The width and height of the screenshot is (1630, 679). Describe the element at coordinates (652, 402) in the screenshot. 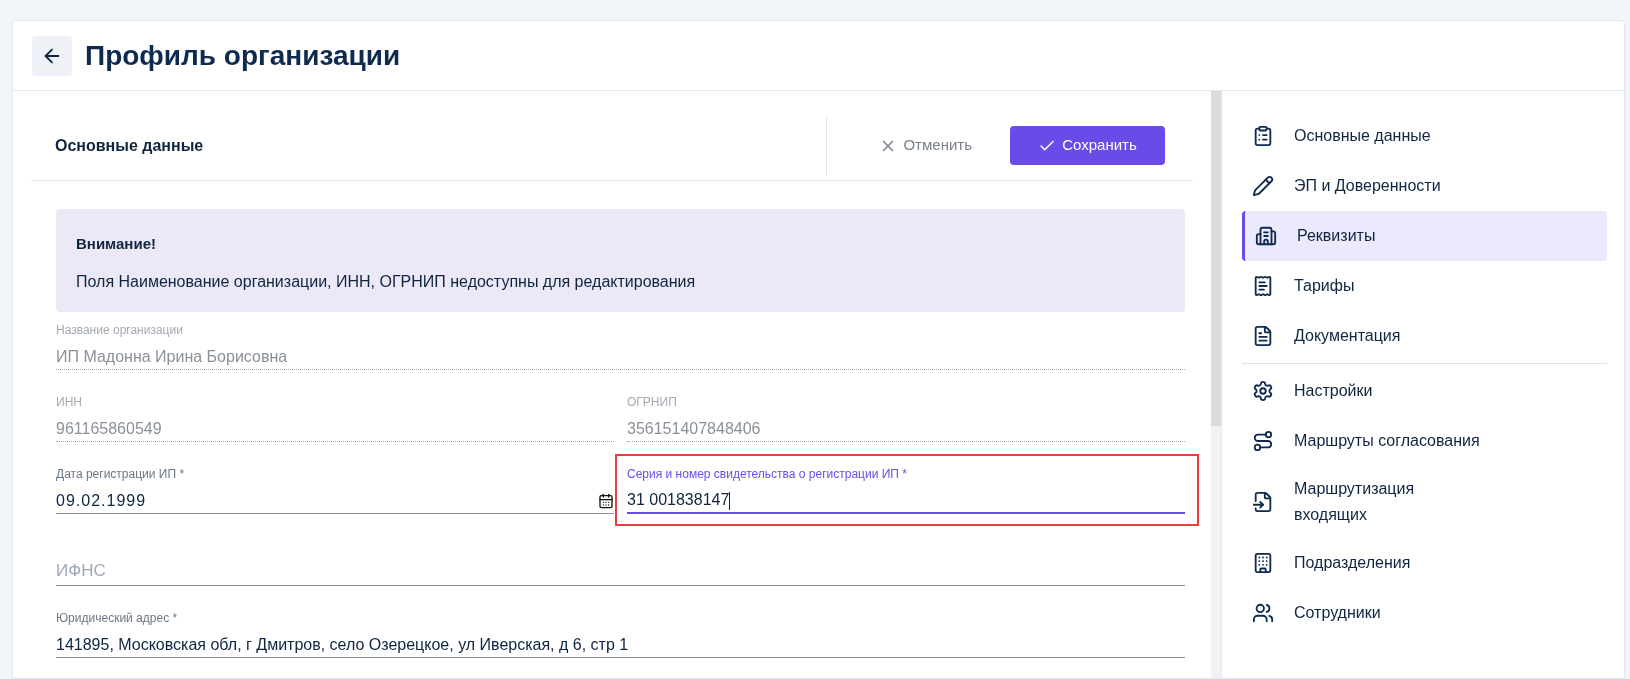

I see `field-label: ОГРНИП` at that location.